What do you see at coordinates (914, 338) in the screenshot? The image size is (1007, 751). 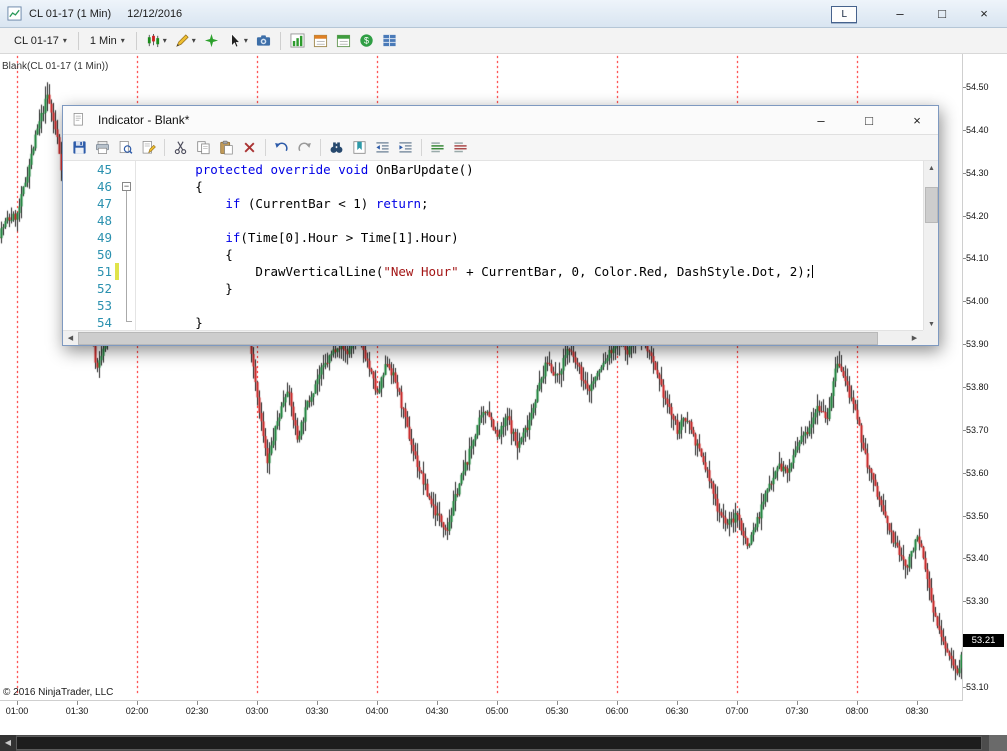 I see `scroll-right-button: ▶` at bounding box center [914, 338].